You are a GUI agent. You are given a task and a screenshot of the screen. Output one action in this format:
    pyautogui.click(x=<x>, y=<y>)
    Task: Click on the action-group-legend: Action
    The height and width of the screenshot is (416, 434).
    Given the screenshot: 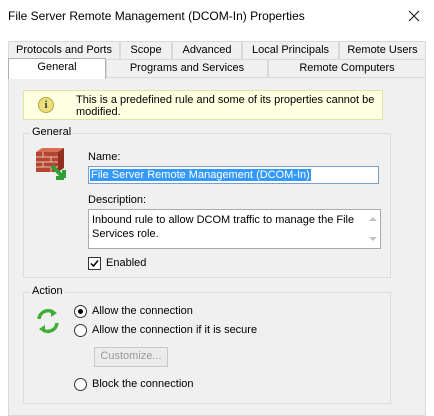 What is the action you would take?
    pyautogui.click(x=47, y=291)
    